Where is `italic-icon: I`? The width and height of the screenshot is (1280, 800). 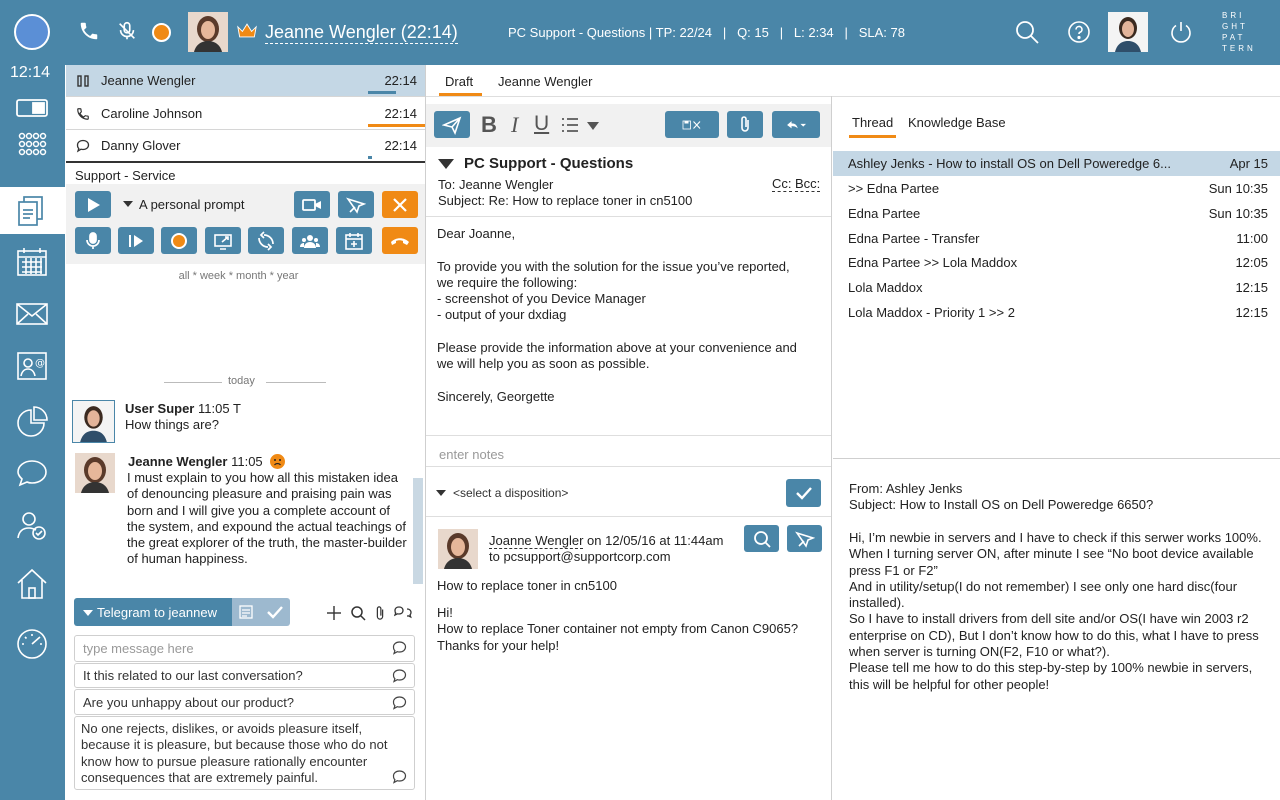
italic-icon: I is located at coordinates (514, 125).